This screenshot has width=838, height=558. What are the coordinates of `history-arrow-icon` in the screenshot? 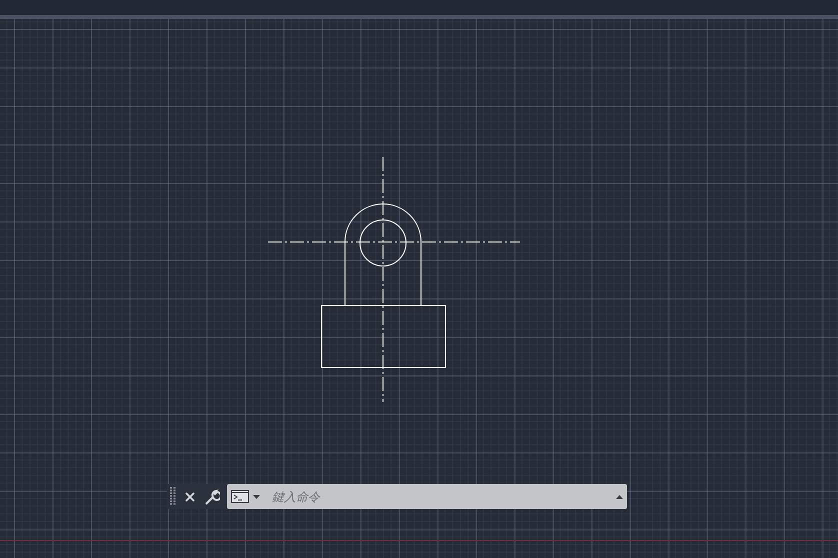 It's located at (619, 496).